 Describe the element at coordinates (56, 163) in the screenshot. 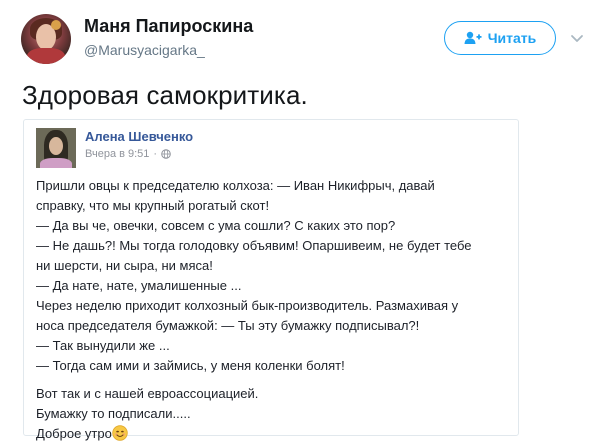

I see `fb-avatar-shirt` at that location.